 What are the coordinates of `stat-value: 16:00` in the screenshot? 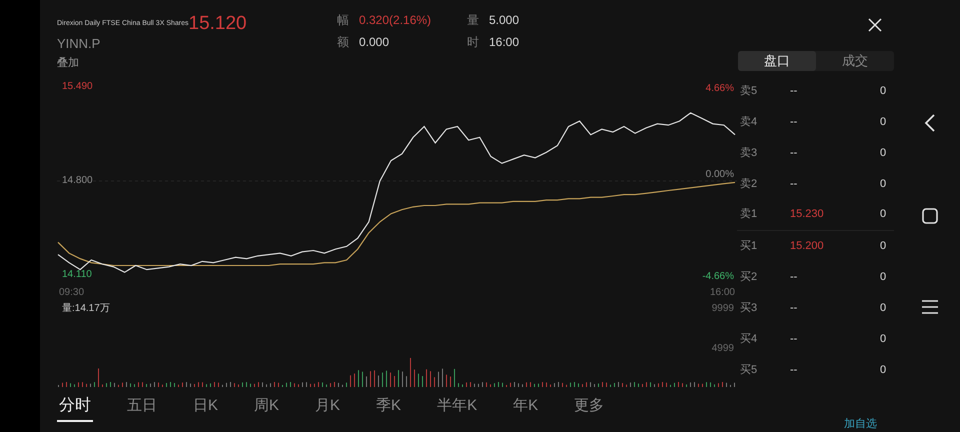 It's located at (504, 42).